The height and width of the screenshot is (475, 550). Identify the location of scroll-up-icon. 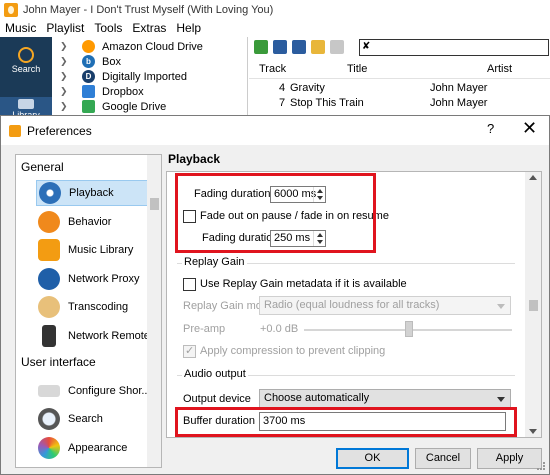
(533, 177).